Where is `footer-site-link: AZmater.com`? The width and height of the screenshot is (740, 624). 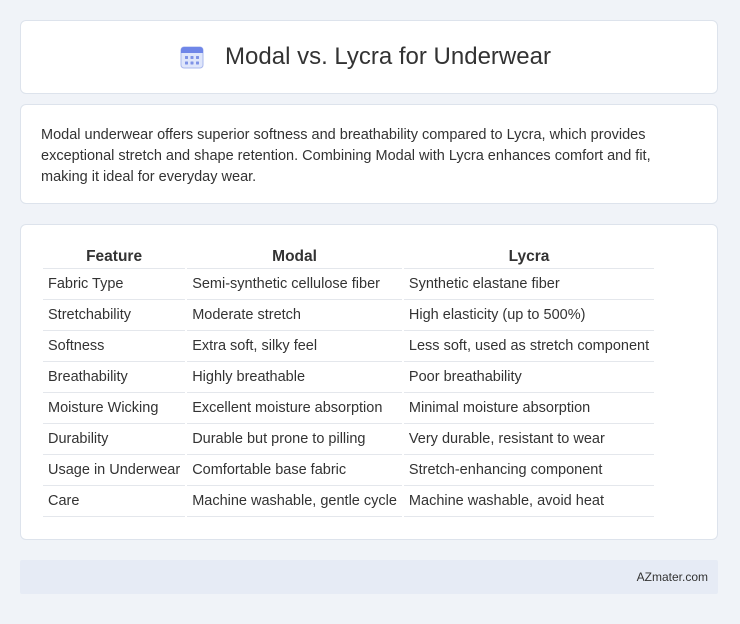
footer-site-link: AZmater.com is located at coordinates (672, 577).